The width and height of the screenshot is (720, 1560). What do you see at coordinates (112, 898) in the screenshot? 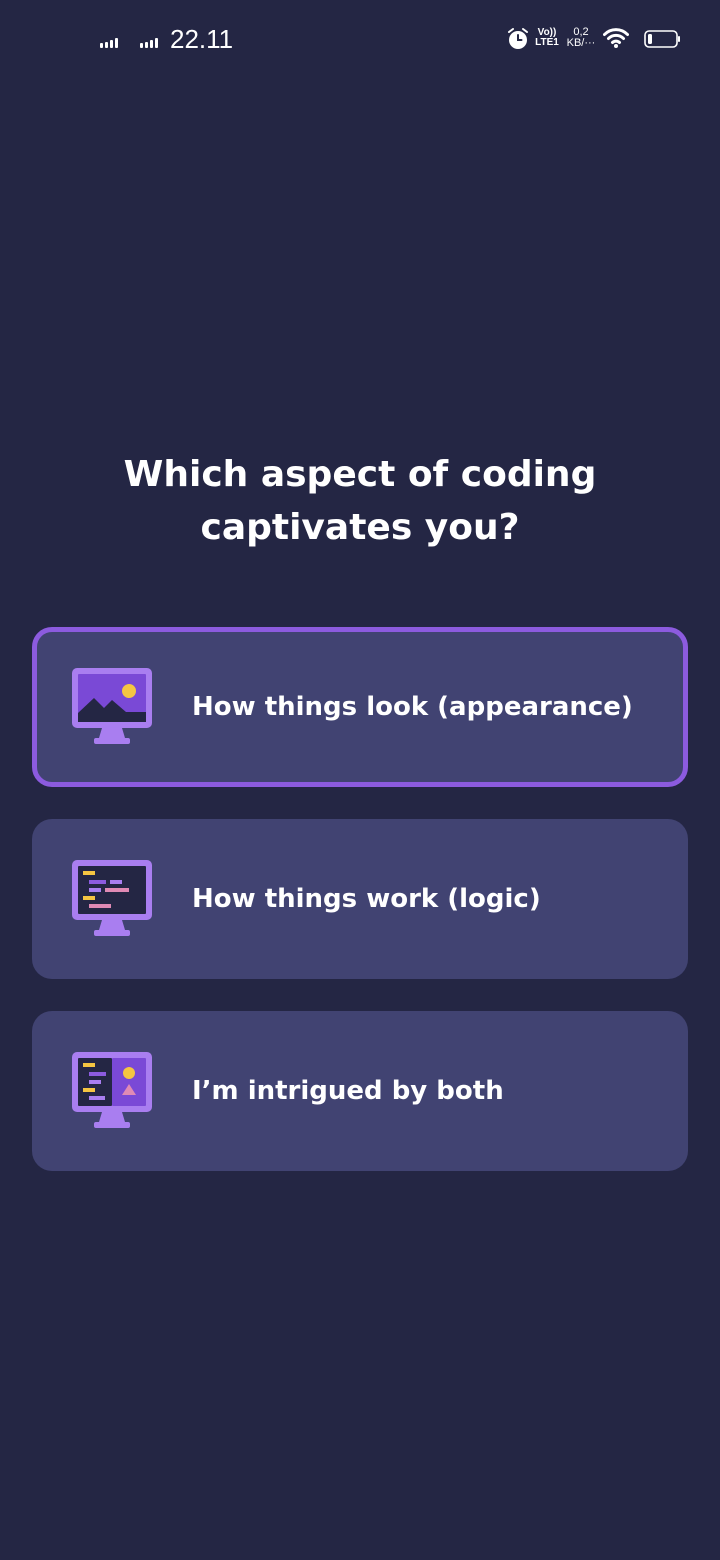
I see `monitor-code-icon` at bounding box center [112, 898].